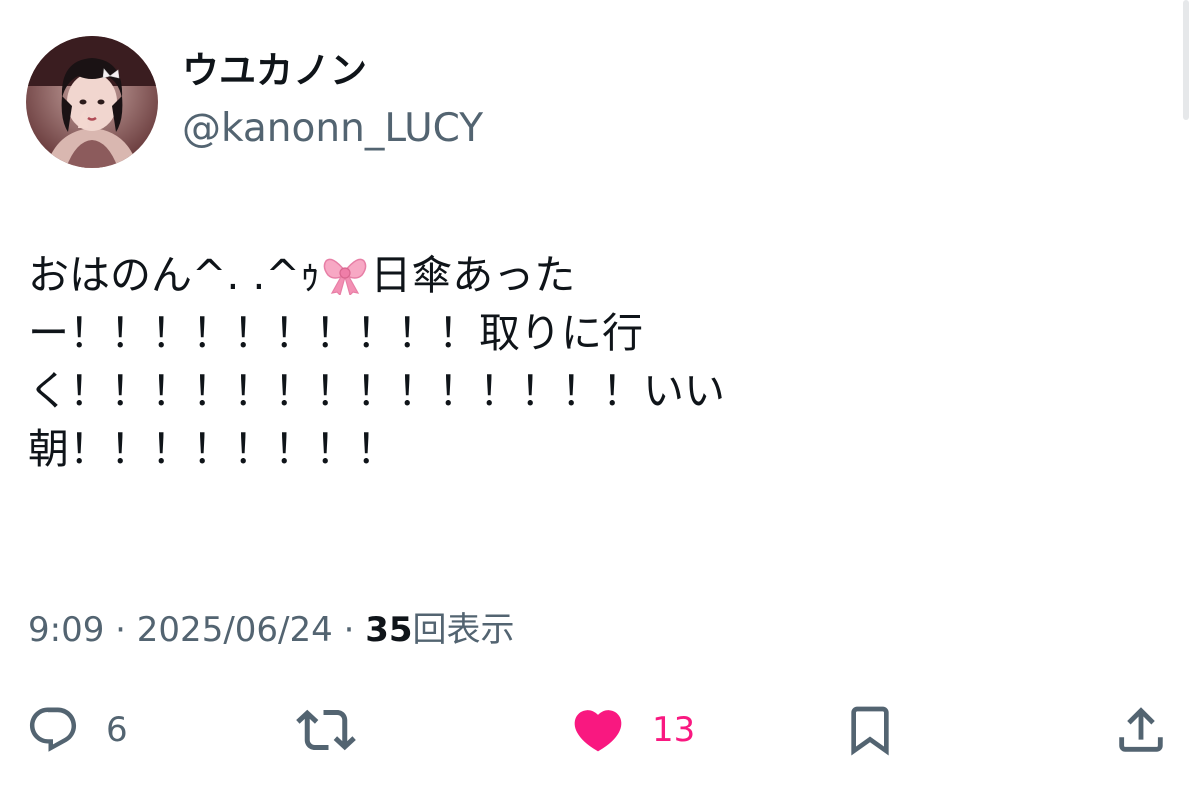 The height and width of the screenshot is (789, 1199). I want to click on tweet-text-segment: 日傘あった, so click(473, 275).